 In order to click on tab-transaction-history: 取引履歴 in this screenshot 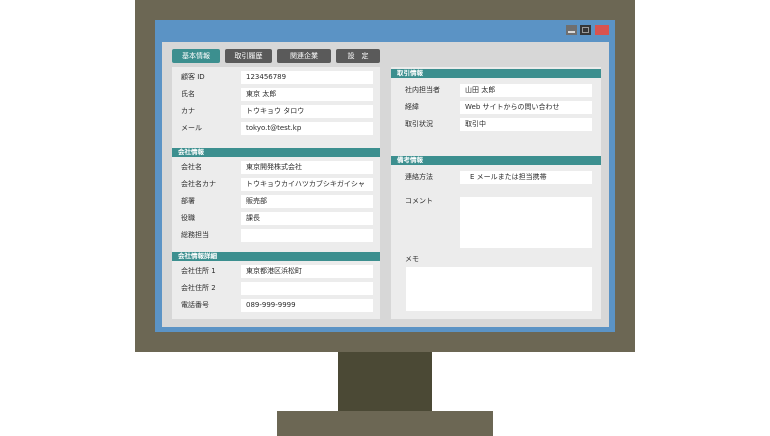, I will do `click(248, 56)`.